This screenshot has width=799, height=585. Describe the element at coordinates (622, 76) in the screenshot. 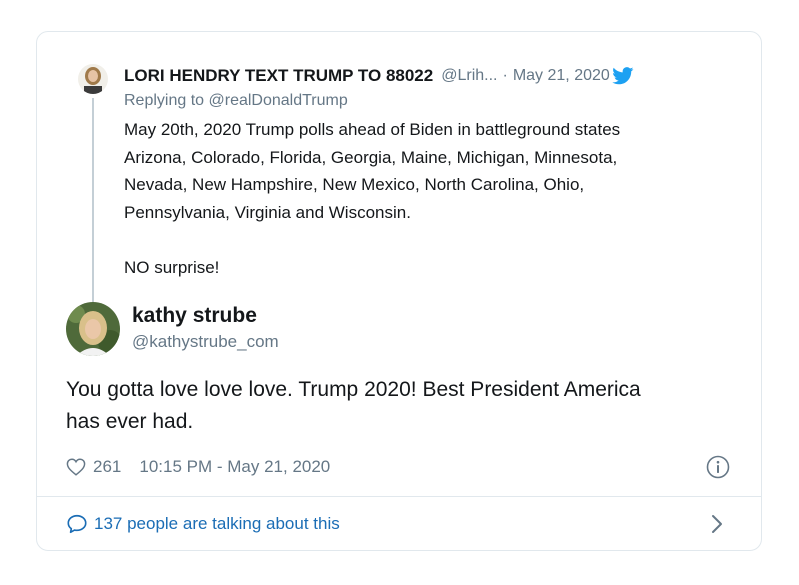

I see `twitter-bird-icon` at that location.